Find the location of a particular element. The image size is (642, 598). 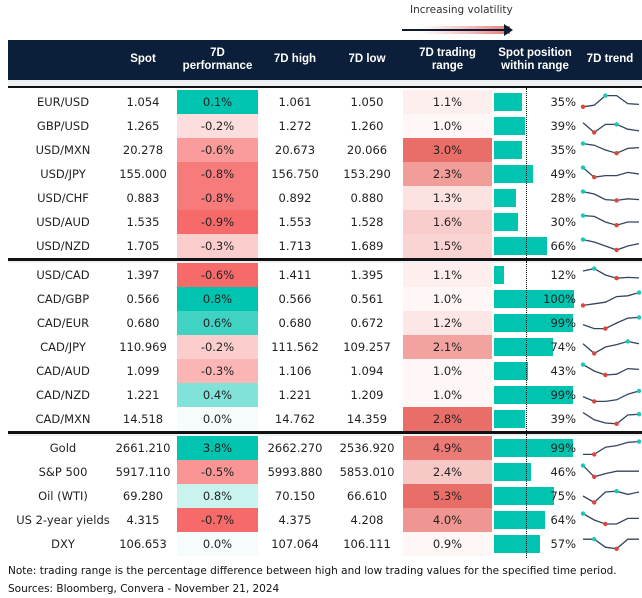

trading-range-value: 2.1% is located at coordinates (447, 347).